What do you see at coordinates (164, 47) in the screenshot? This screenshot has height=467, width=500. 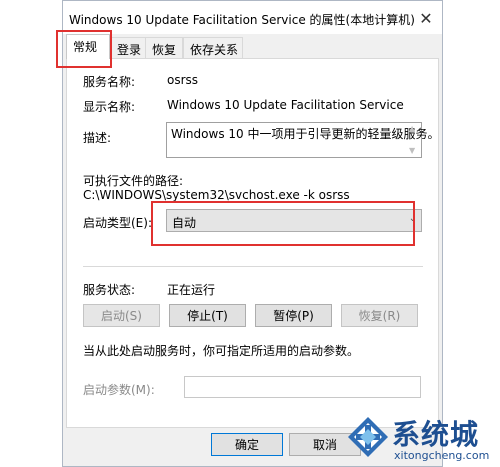 I see `tab-recovery: 恢复` at bounding box center [164, 47].